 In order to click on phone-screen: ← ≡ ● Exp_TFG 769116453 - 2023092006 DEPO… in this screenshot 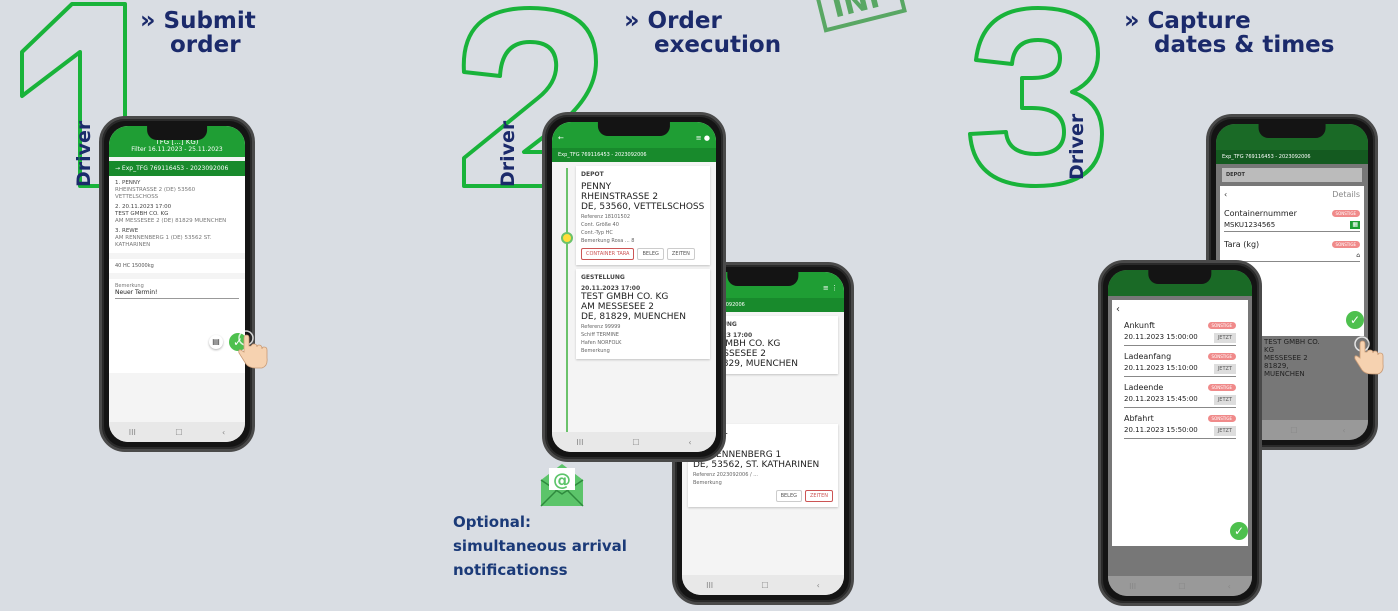, I will do `click(634, 287)`.